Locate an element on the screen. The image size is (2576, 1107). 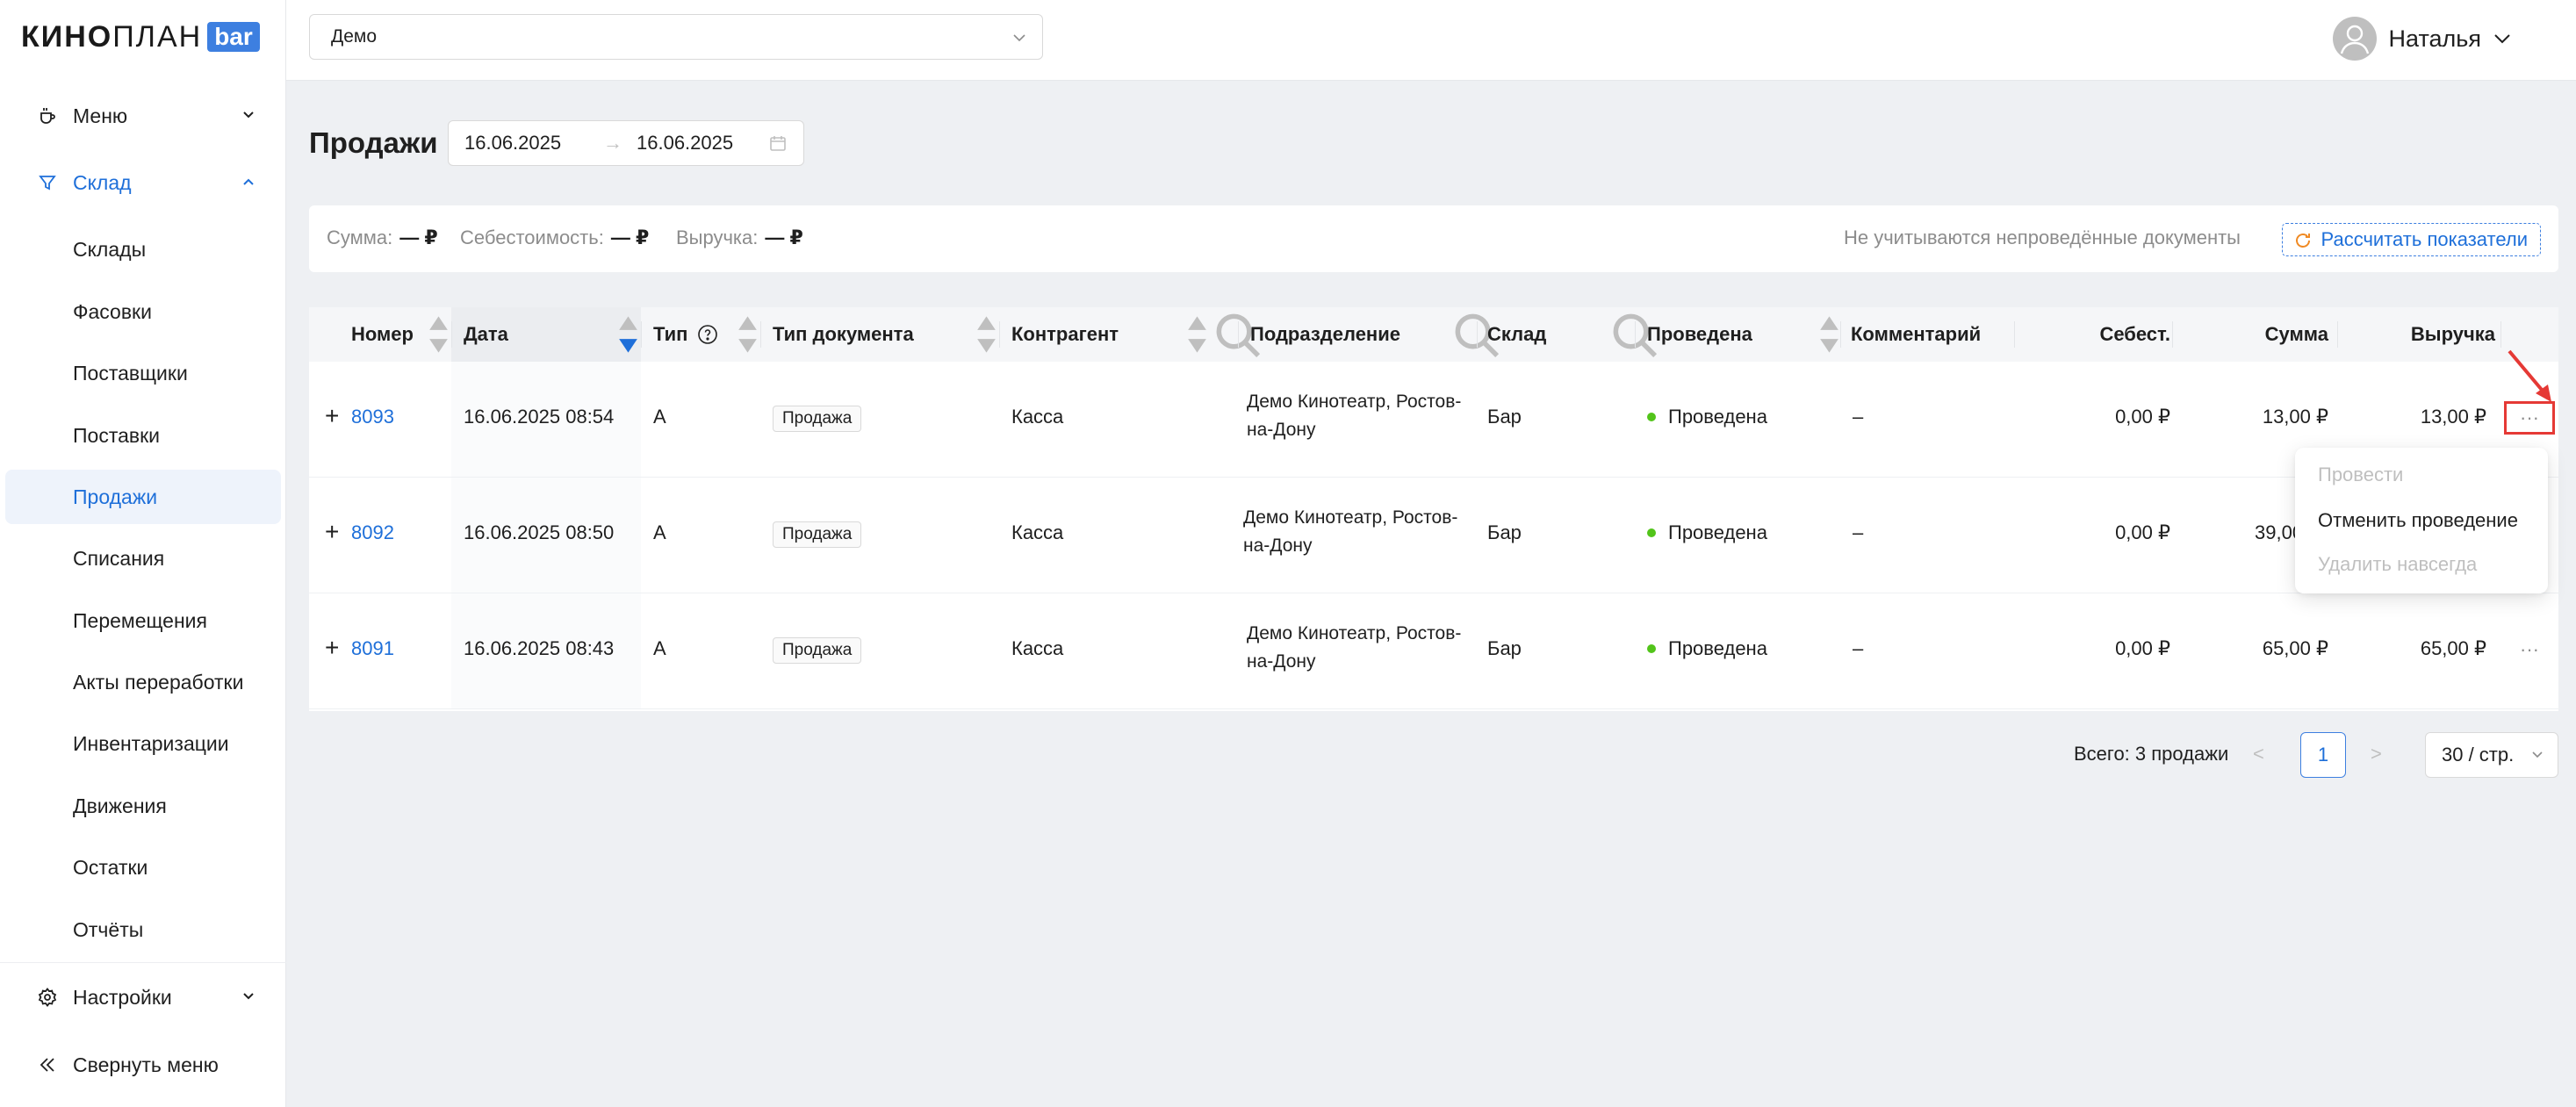
user-menu: Наталья is located at coordinates (2422, 38).